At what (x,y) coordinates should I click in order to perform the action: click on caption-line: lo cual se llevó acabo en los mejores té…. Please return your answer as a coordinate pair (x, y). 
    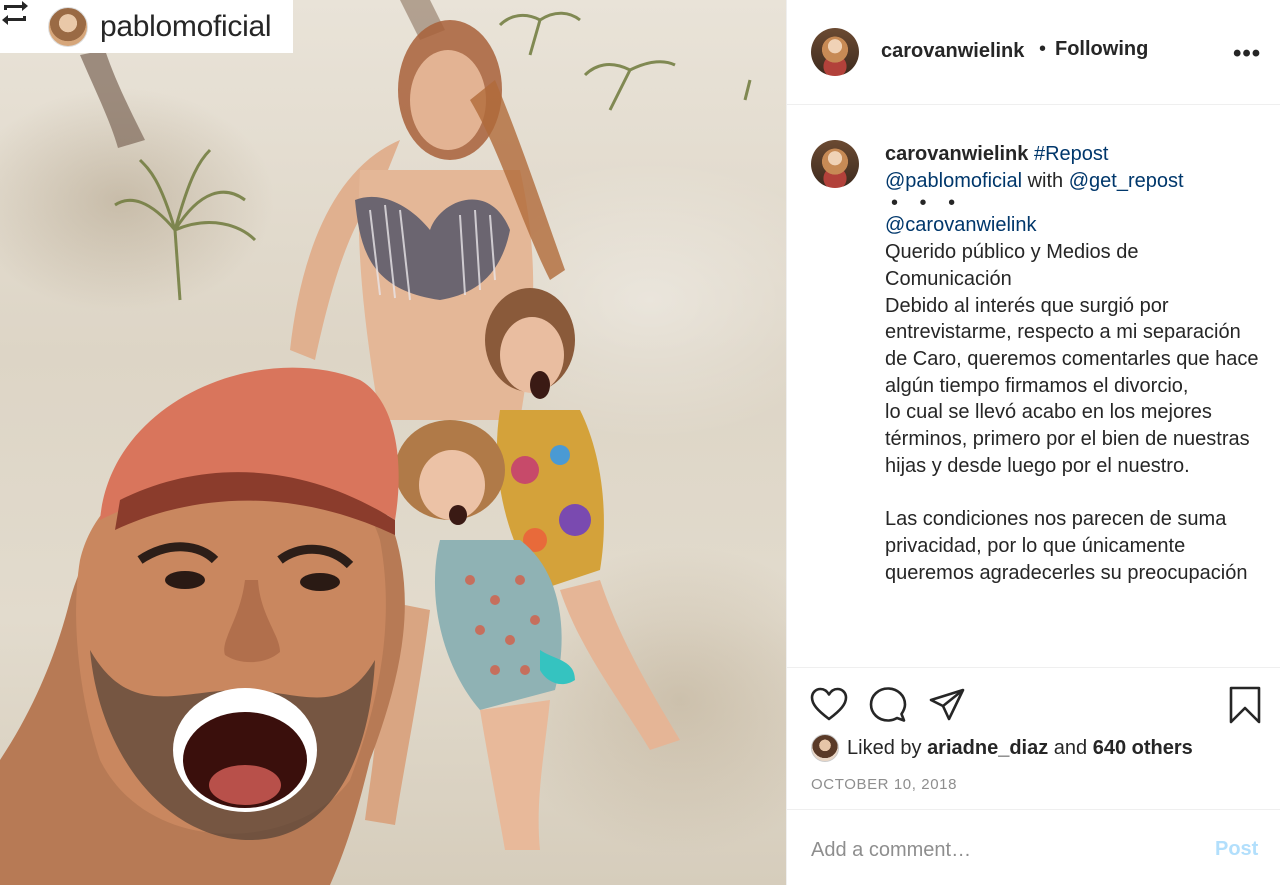
    Looking at the image, I should click on (1067, 439).